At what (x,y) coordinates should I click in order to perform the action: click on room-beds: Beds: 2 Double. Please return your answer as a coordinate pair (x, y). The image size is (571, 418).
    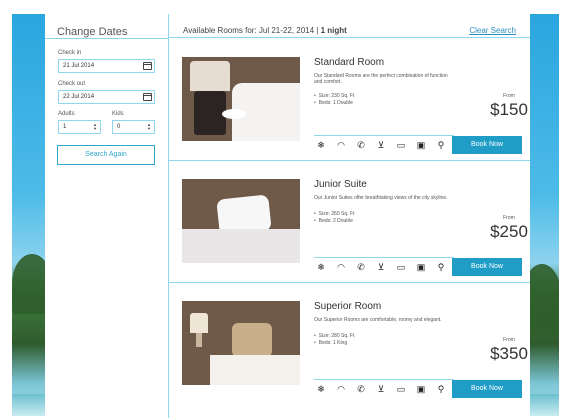
    Looking at the image, I should click on (334, 221).